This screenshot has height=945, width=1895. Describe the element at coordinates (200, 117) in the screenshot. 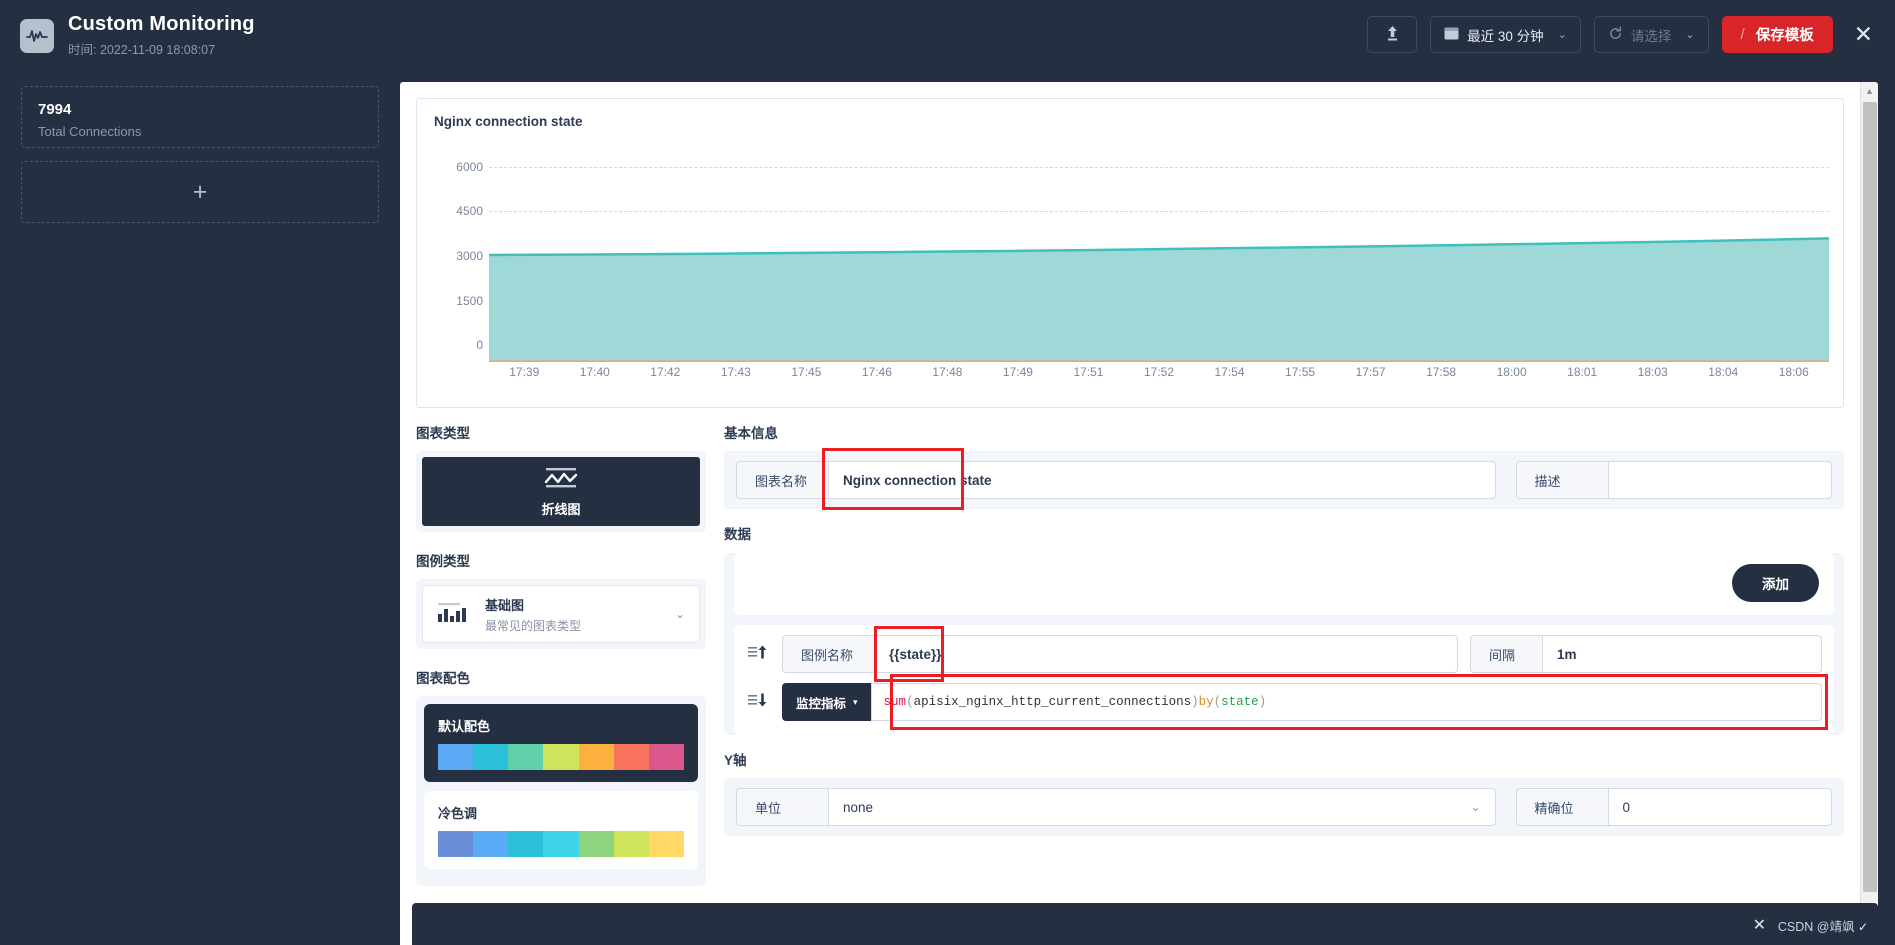

I see `stat-card-total-connections: 7994 Total Connections` at that location.